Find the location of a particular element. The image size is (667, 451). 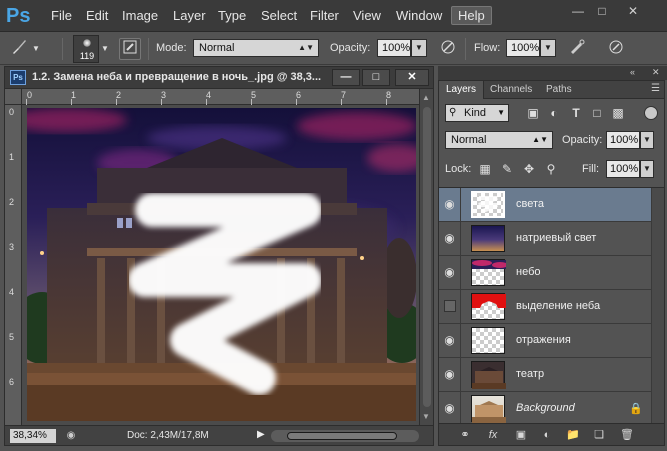

airbrush-icon is located at coordinates (577, 49).